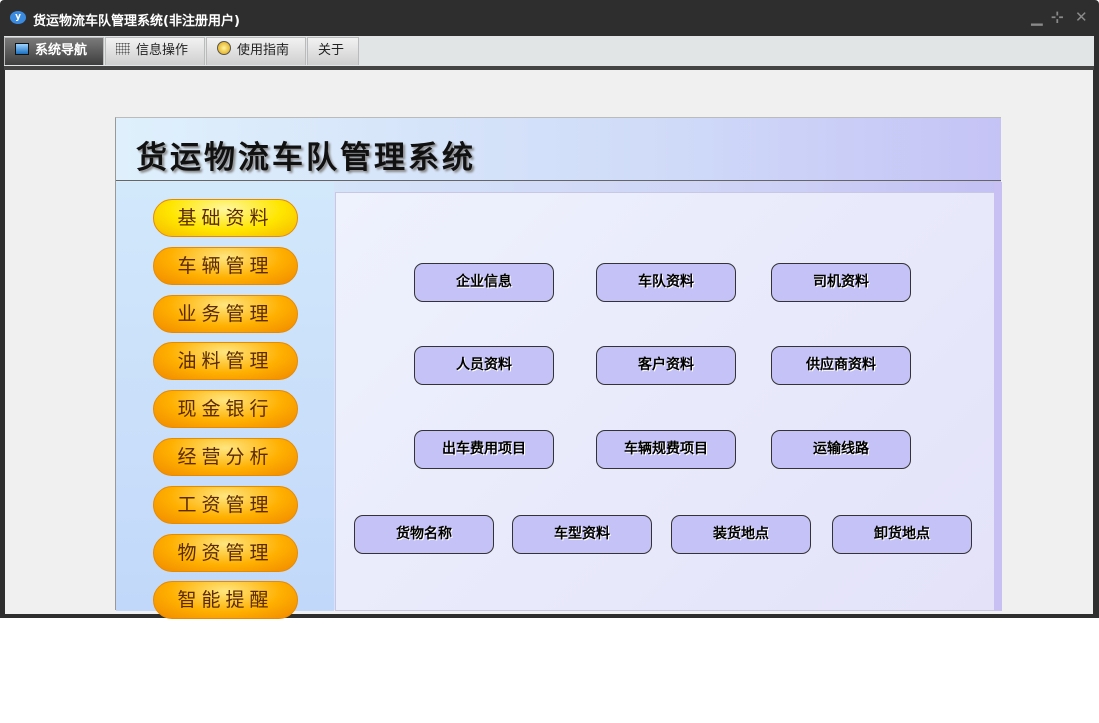  I want to click on minimize-icon: ▁, so click(1037, 17).